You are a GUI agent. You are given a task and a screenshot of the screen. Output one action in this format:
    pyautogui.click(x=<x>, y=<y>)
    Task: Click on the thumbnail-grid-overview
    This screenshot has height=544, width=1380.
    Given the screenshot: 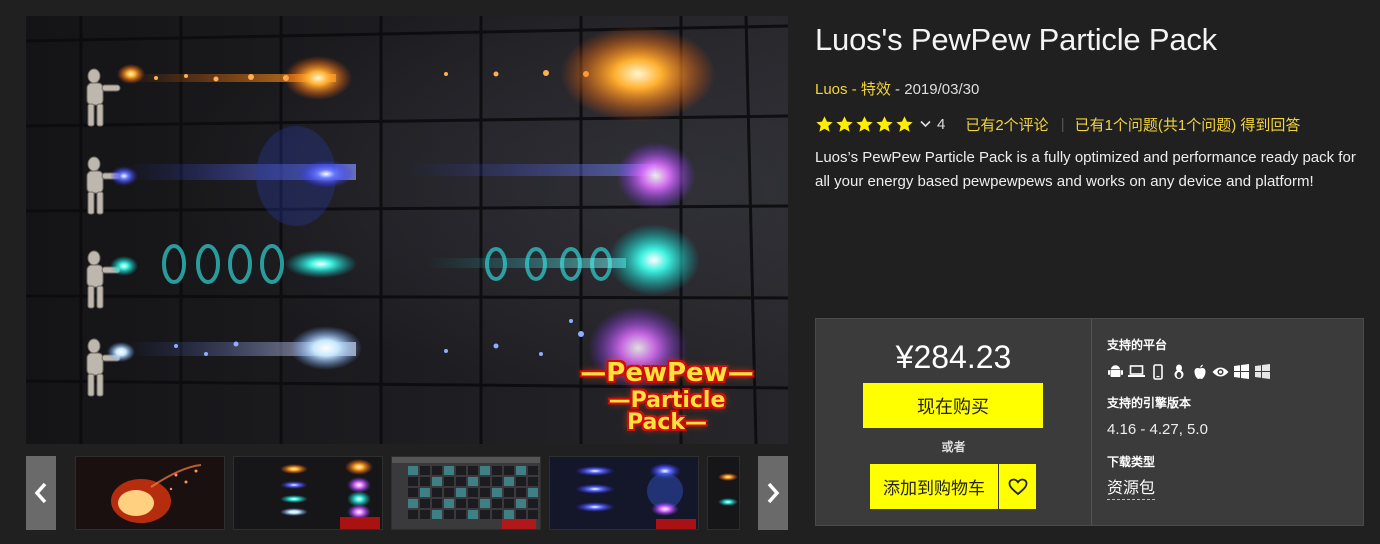 What is the action you would take?
    pyautogui.click(x=466, y=493)
    